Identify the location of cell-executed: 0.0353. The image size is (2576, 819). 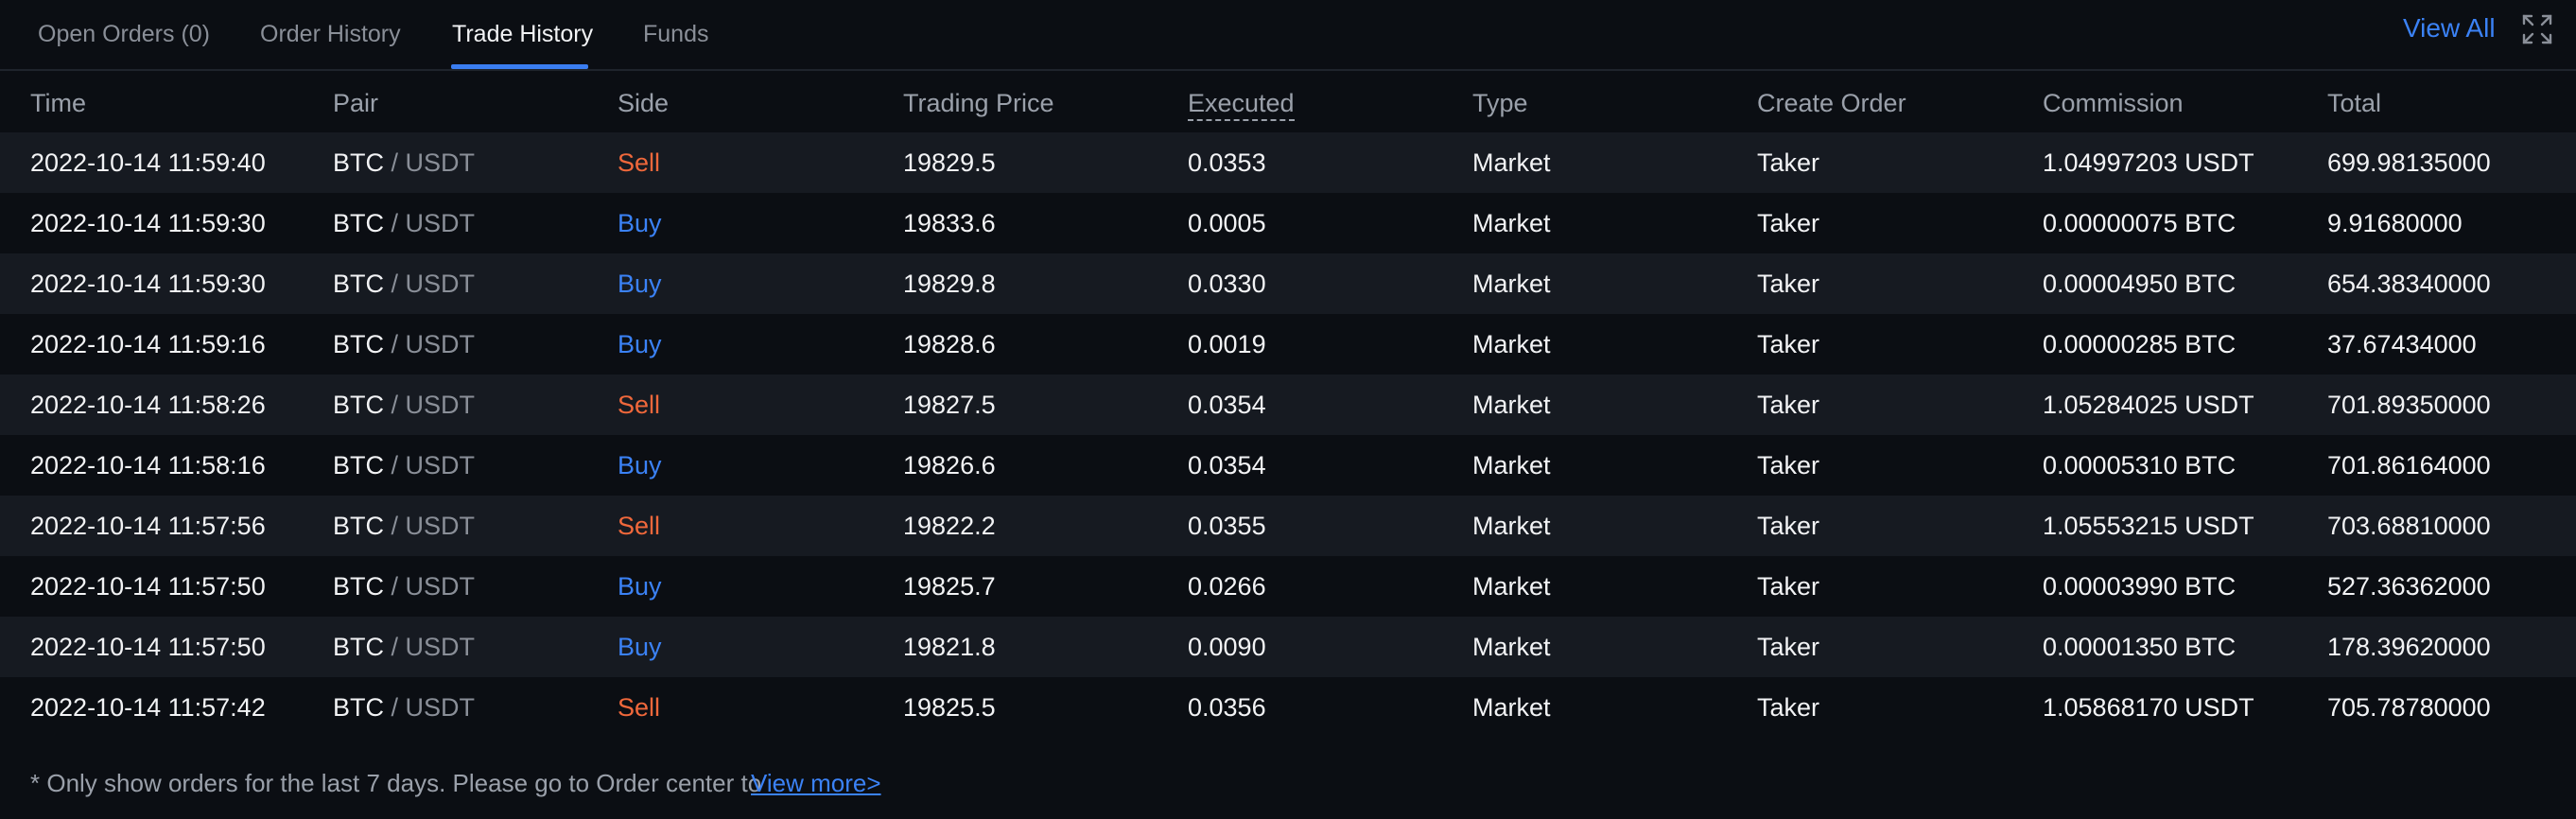
(1227, 163).